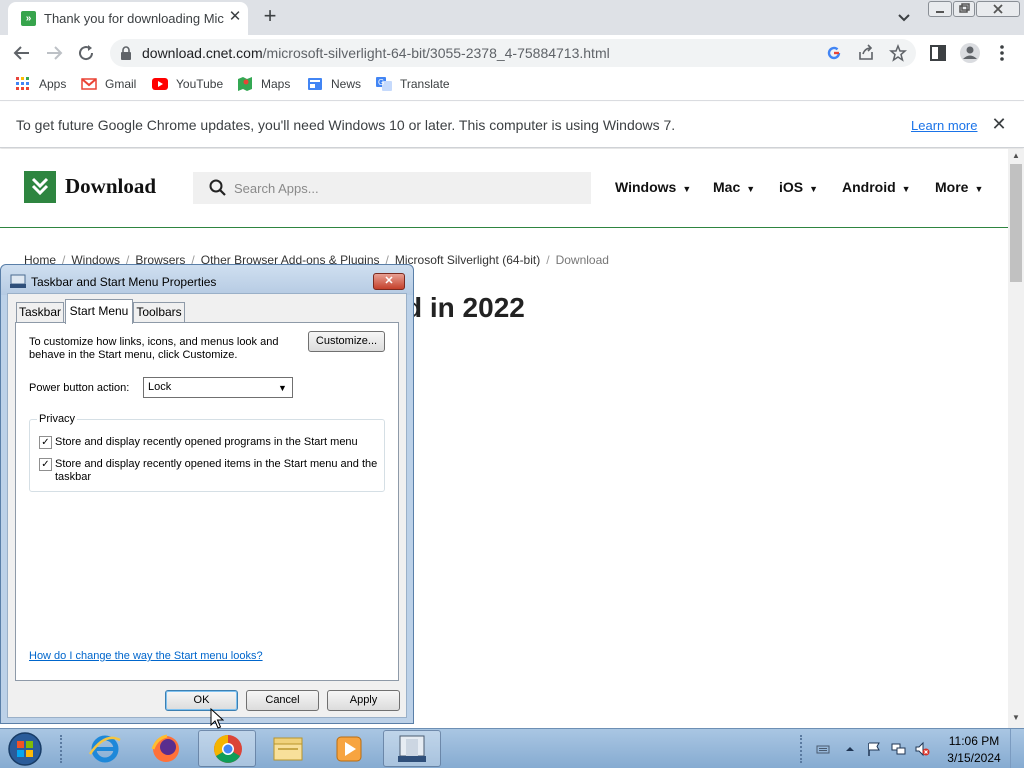 The height and width of the screenshot is (768, 1024). I want to click on maps-icon, so click(245, 84).